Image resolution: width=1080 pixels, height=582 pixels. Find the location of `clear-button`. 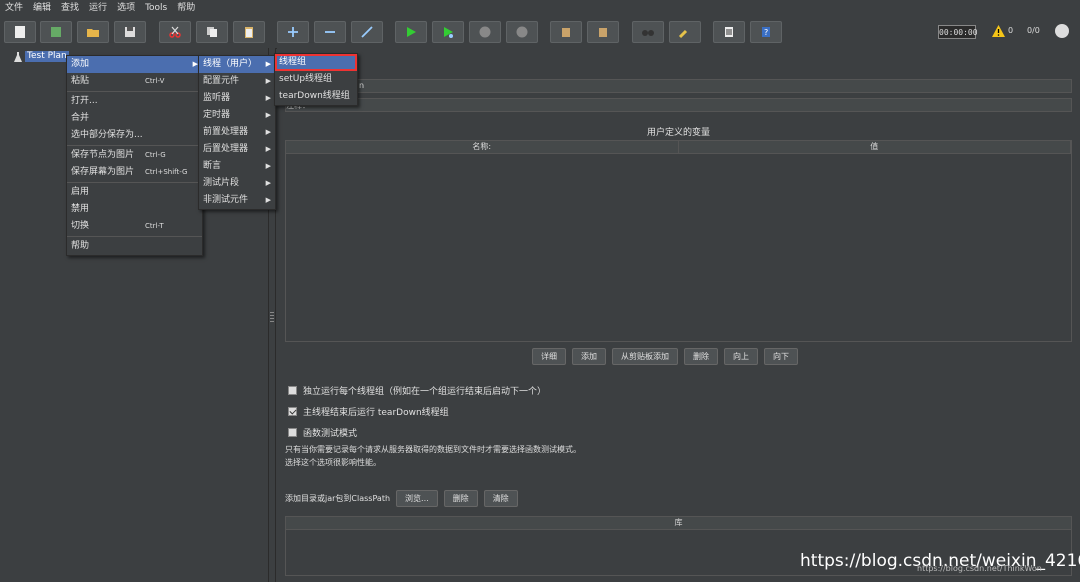

clear-button is located at coordinates (566, 32).